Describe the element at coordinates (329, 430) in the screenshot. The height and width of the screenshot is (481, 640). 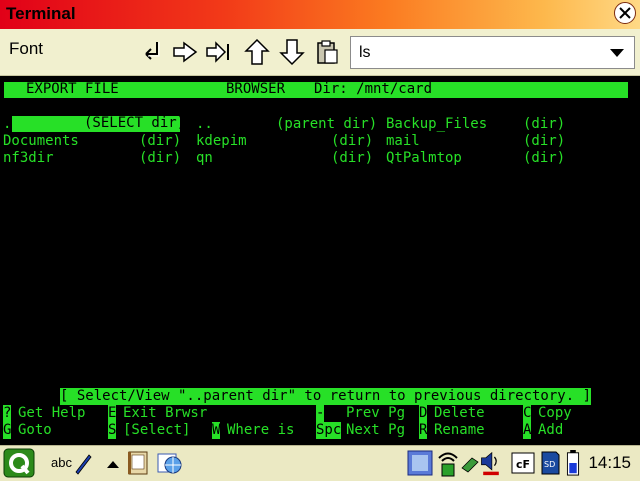
I see `command-key: Spc` at that location.